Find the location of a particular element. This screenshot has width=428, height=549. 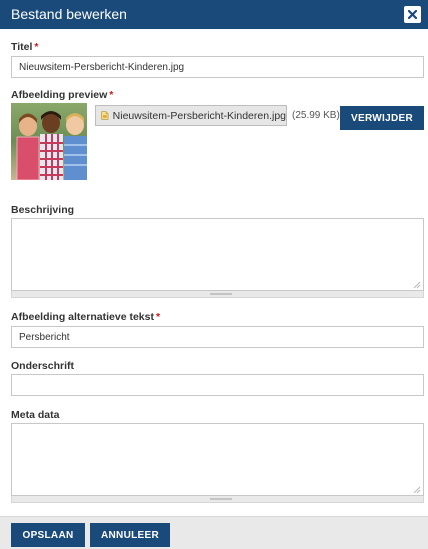

file-chip: Nieuwsitem-Persbericht-Kinderen.jpg is located at coordinates (191, 115).